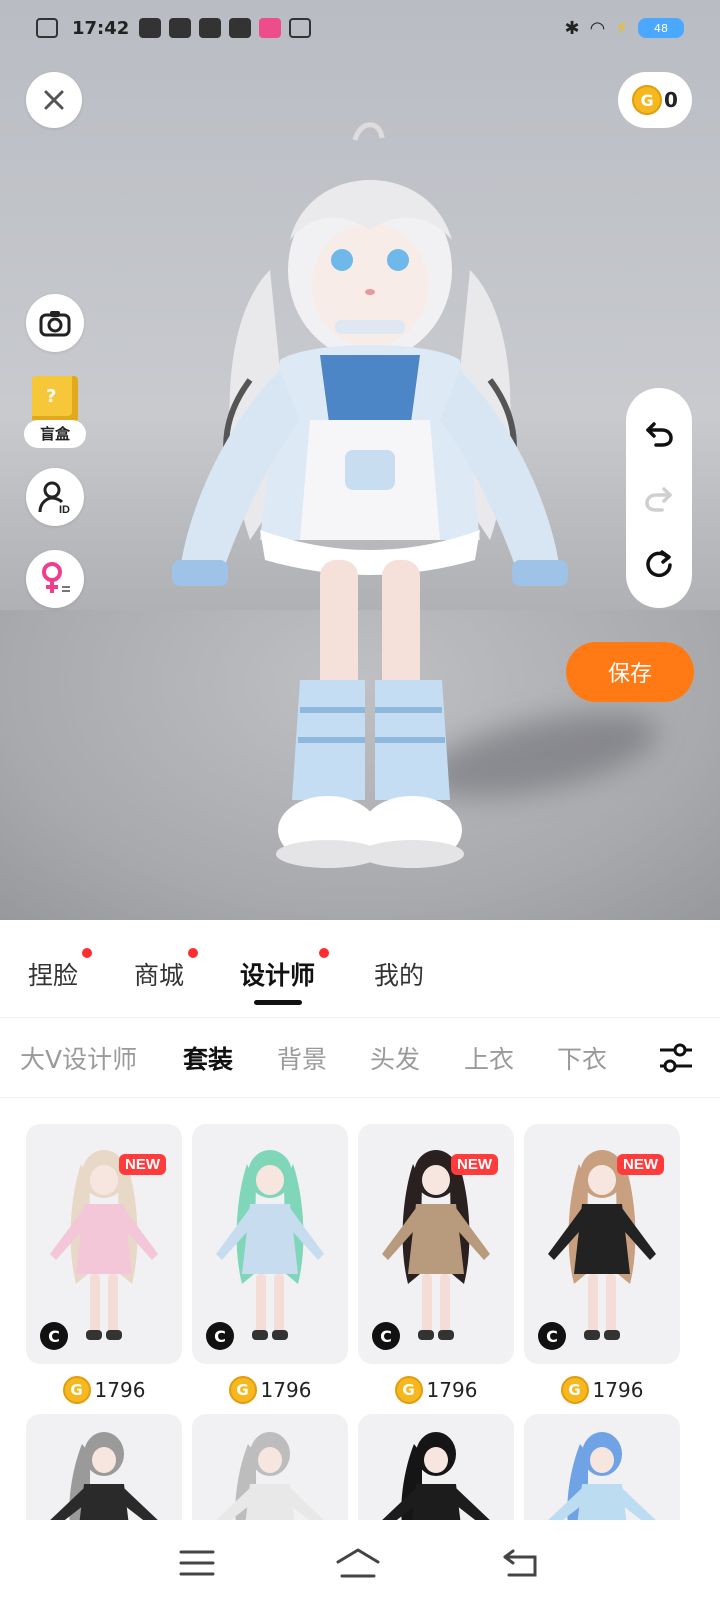 Image resolution: width=720 pixels, height=1606 pixels. What do you see at coordinates (676, 1058) in the screenshot?
I see `filter-sliders-icon` at bounding box center [676, 1058].